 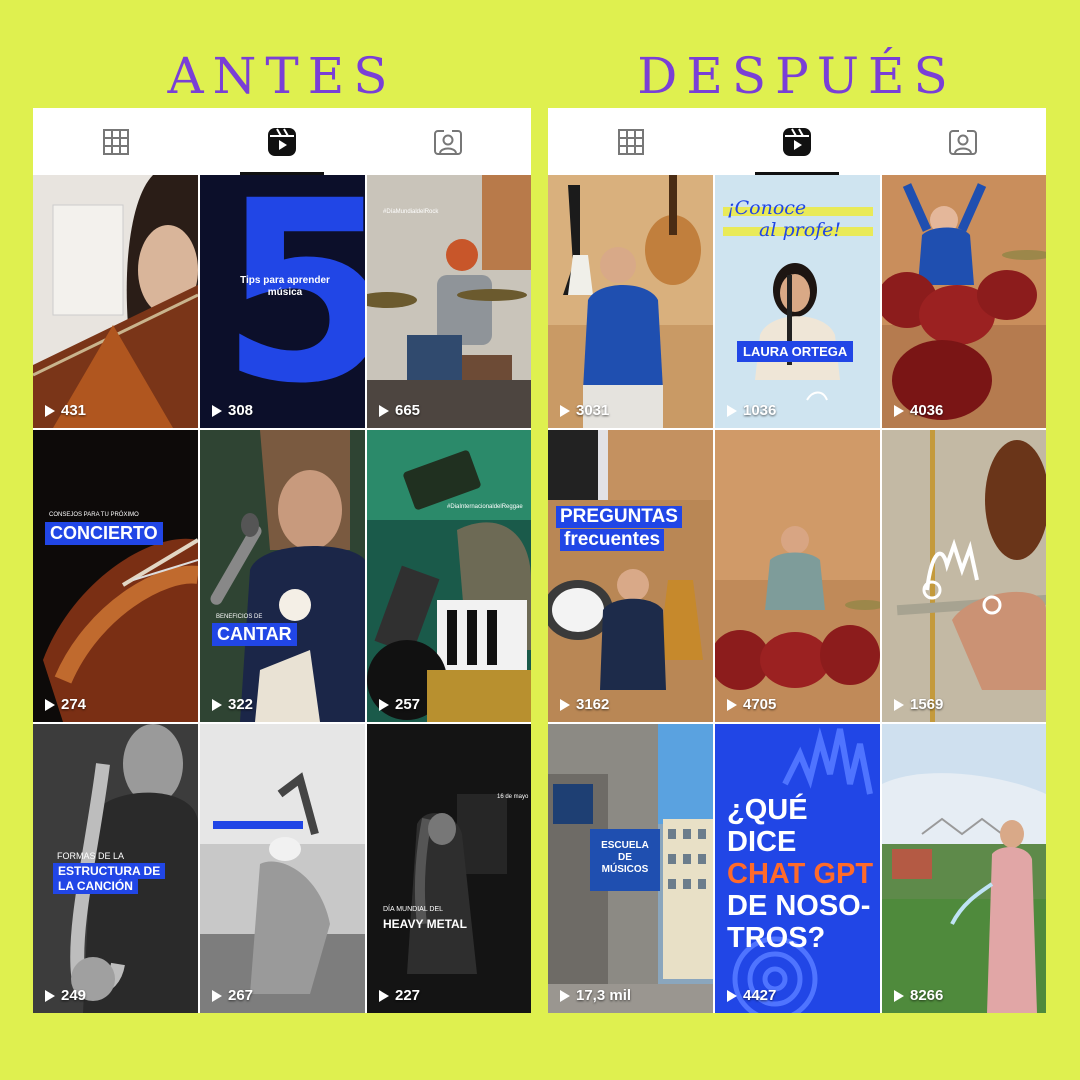 What do you see at coordinates (285, 286) in the screenshot?
I see `caption: Tips para aprender música` at bounding box center [285, 286].